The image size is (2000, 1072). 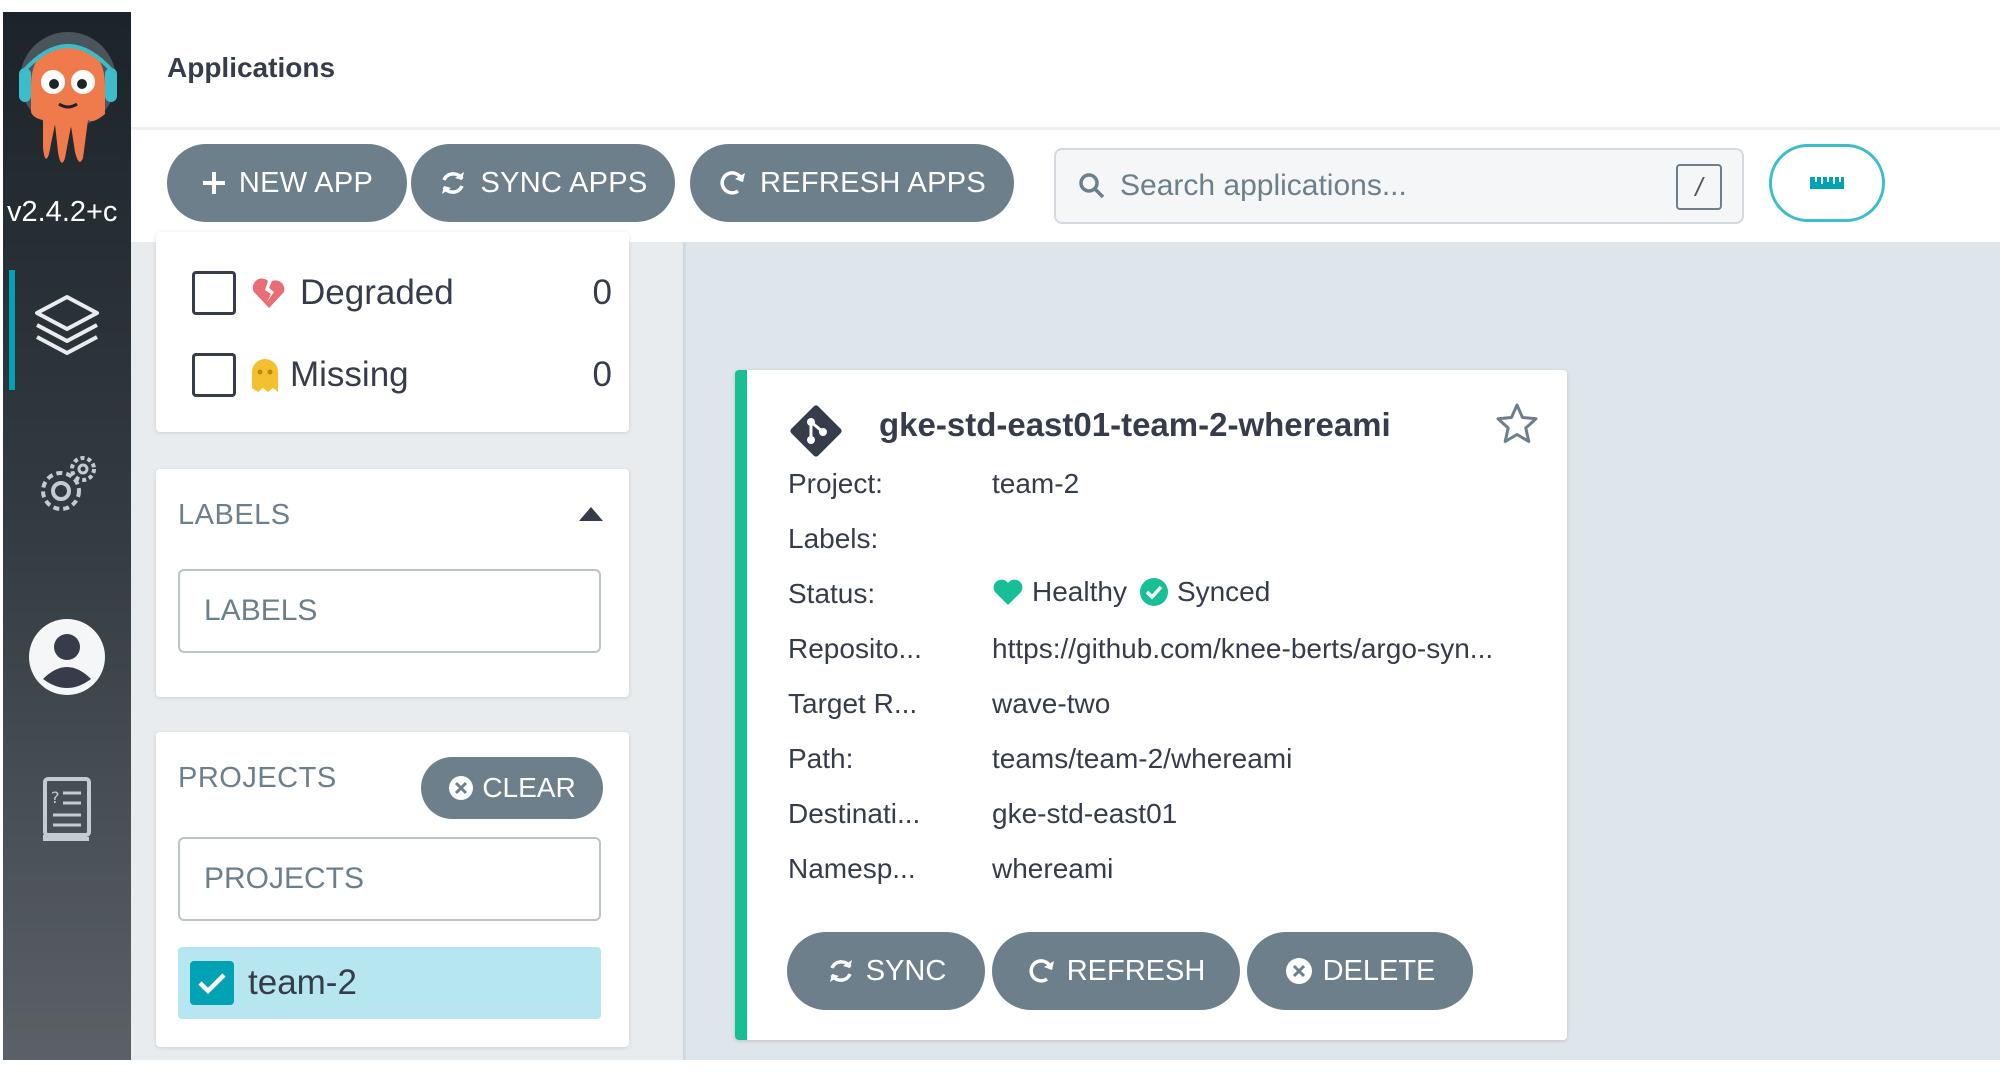 I want to click on sync-apps-label: SYNC APPS, so click(x=564, y=182).